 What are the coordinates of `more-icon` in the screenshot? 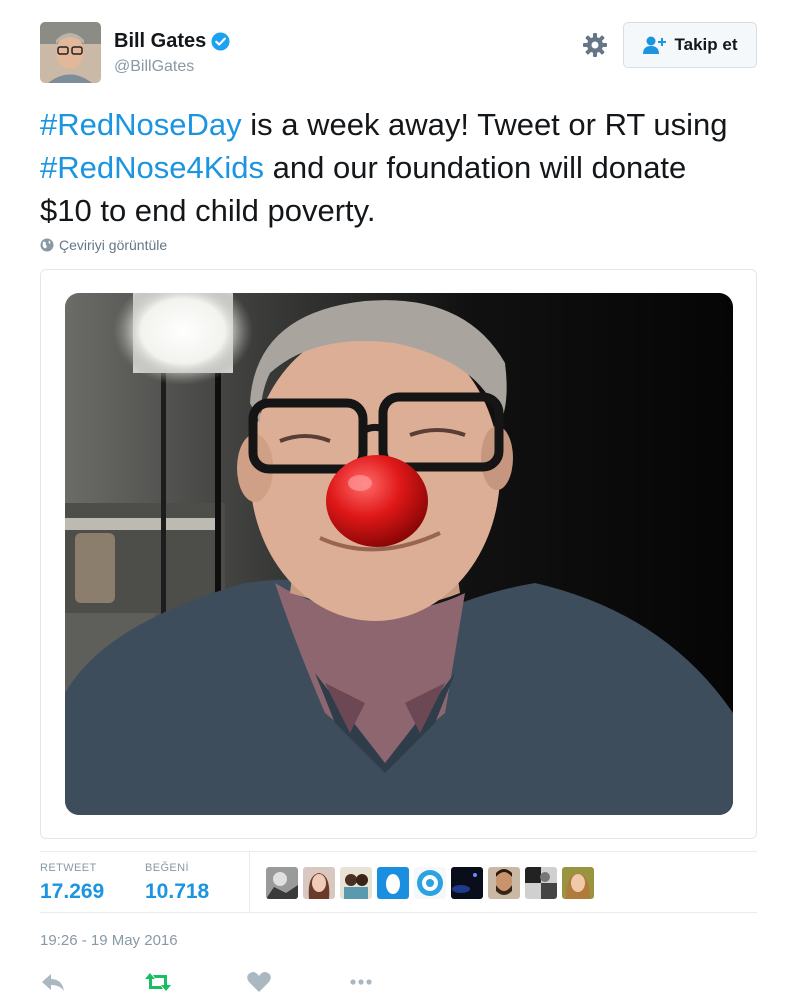 It's located at (361, 982).